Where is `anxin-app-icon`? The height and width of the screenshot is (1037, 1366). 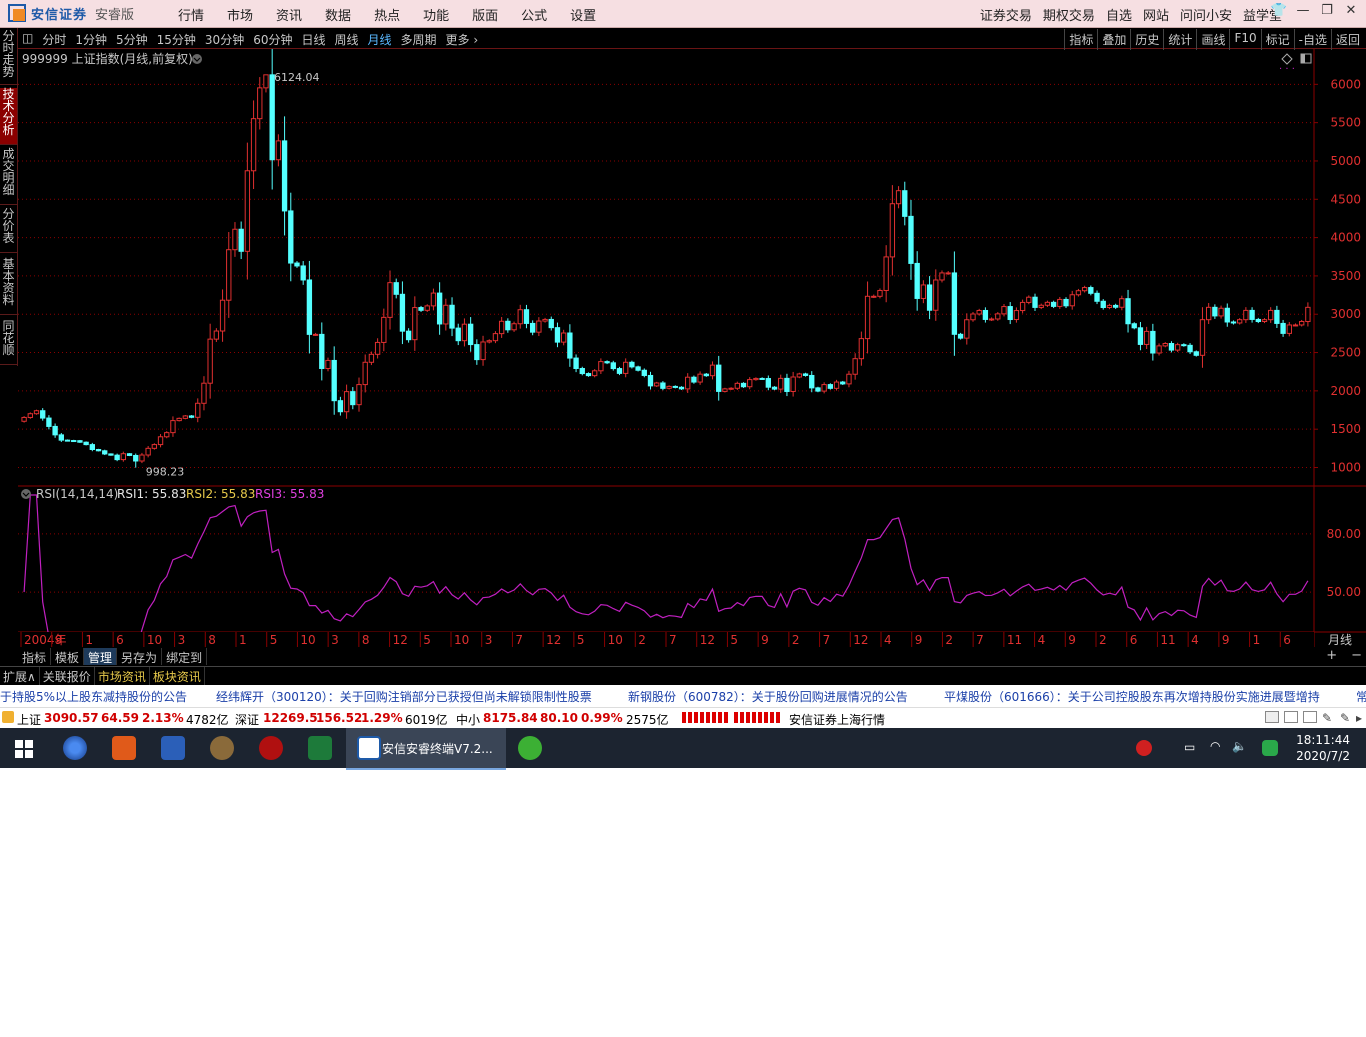 anxin-app-icon is located at coordinates (369, 748).